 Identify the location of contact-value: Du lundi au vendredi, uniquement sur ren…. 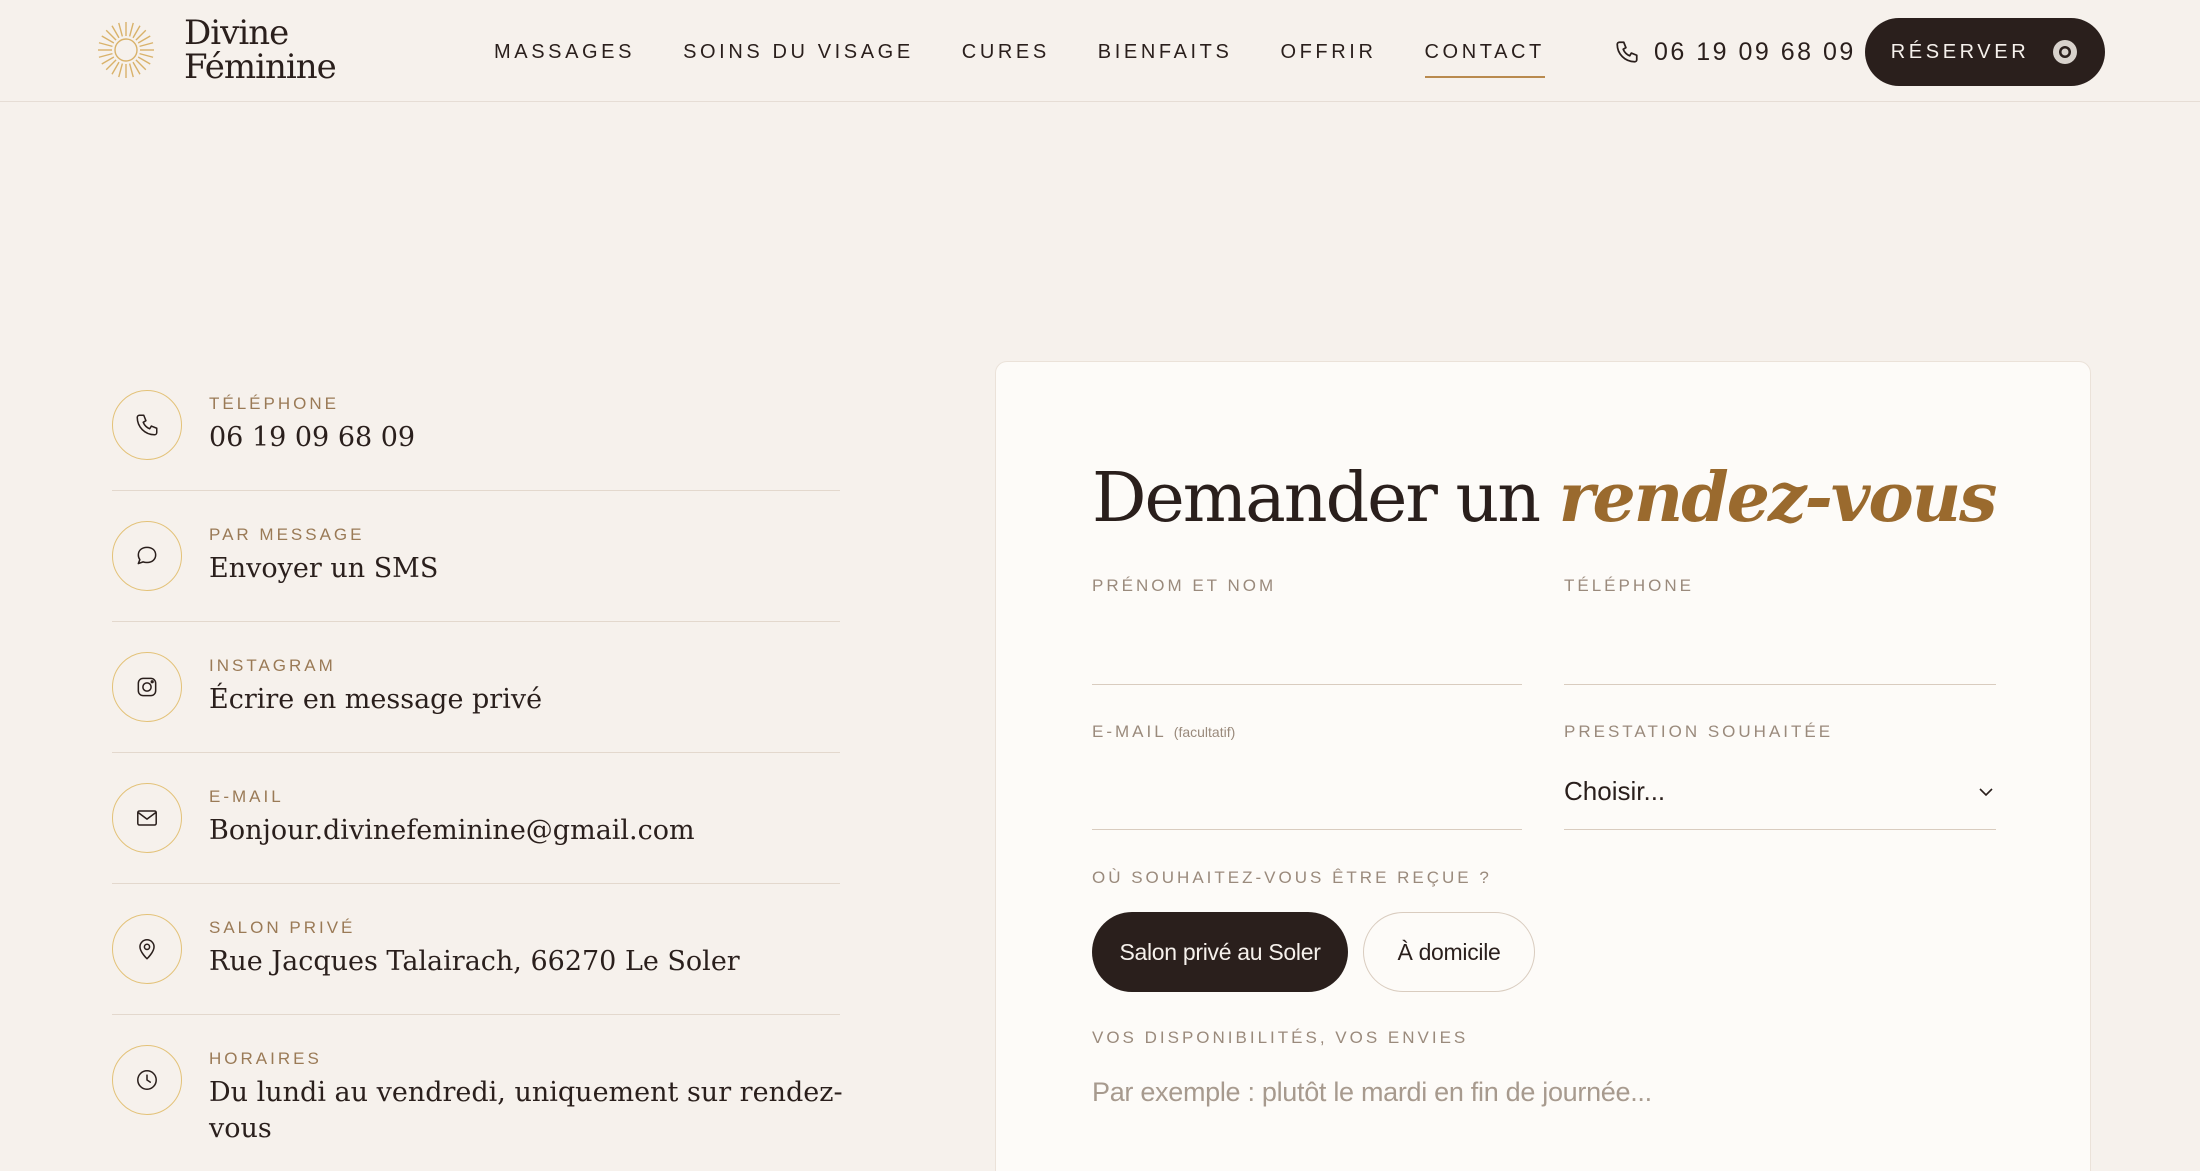
(526, 1110).